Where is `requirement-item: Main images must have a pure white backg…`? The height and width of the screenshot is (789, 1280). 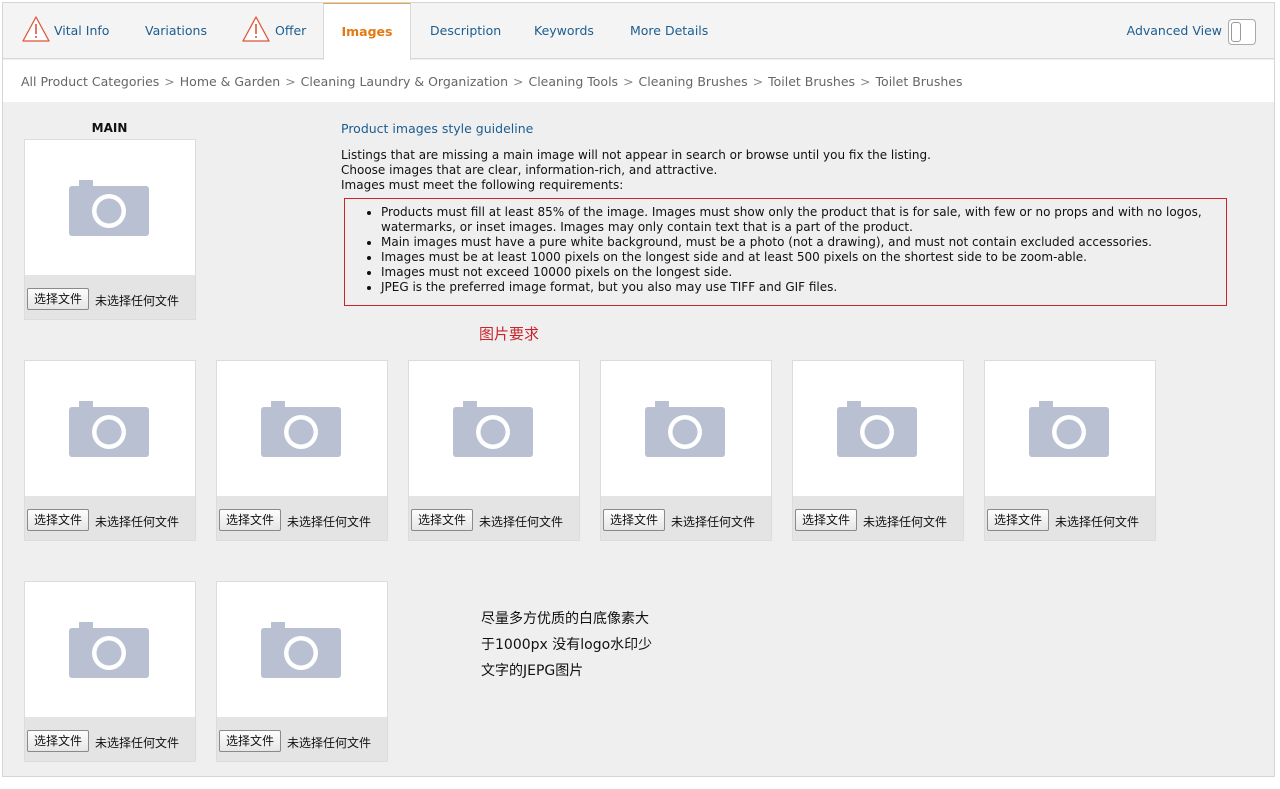
requirement-item: Main images must have a pure white backg… is located at coordinates (801, 242).